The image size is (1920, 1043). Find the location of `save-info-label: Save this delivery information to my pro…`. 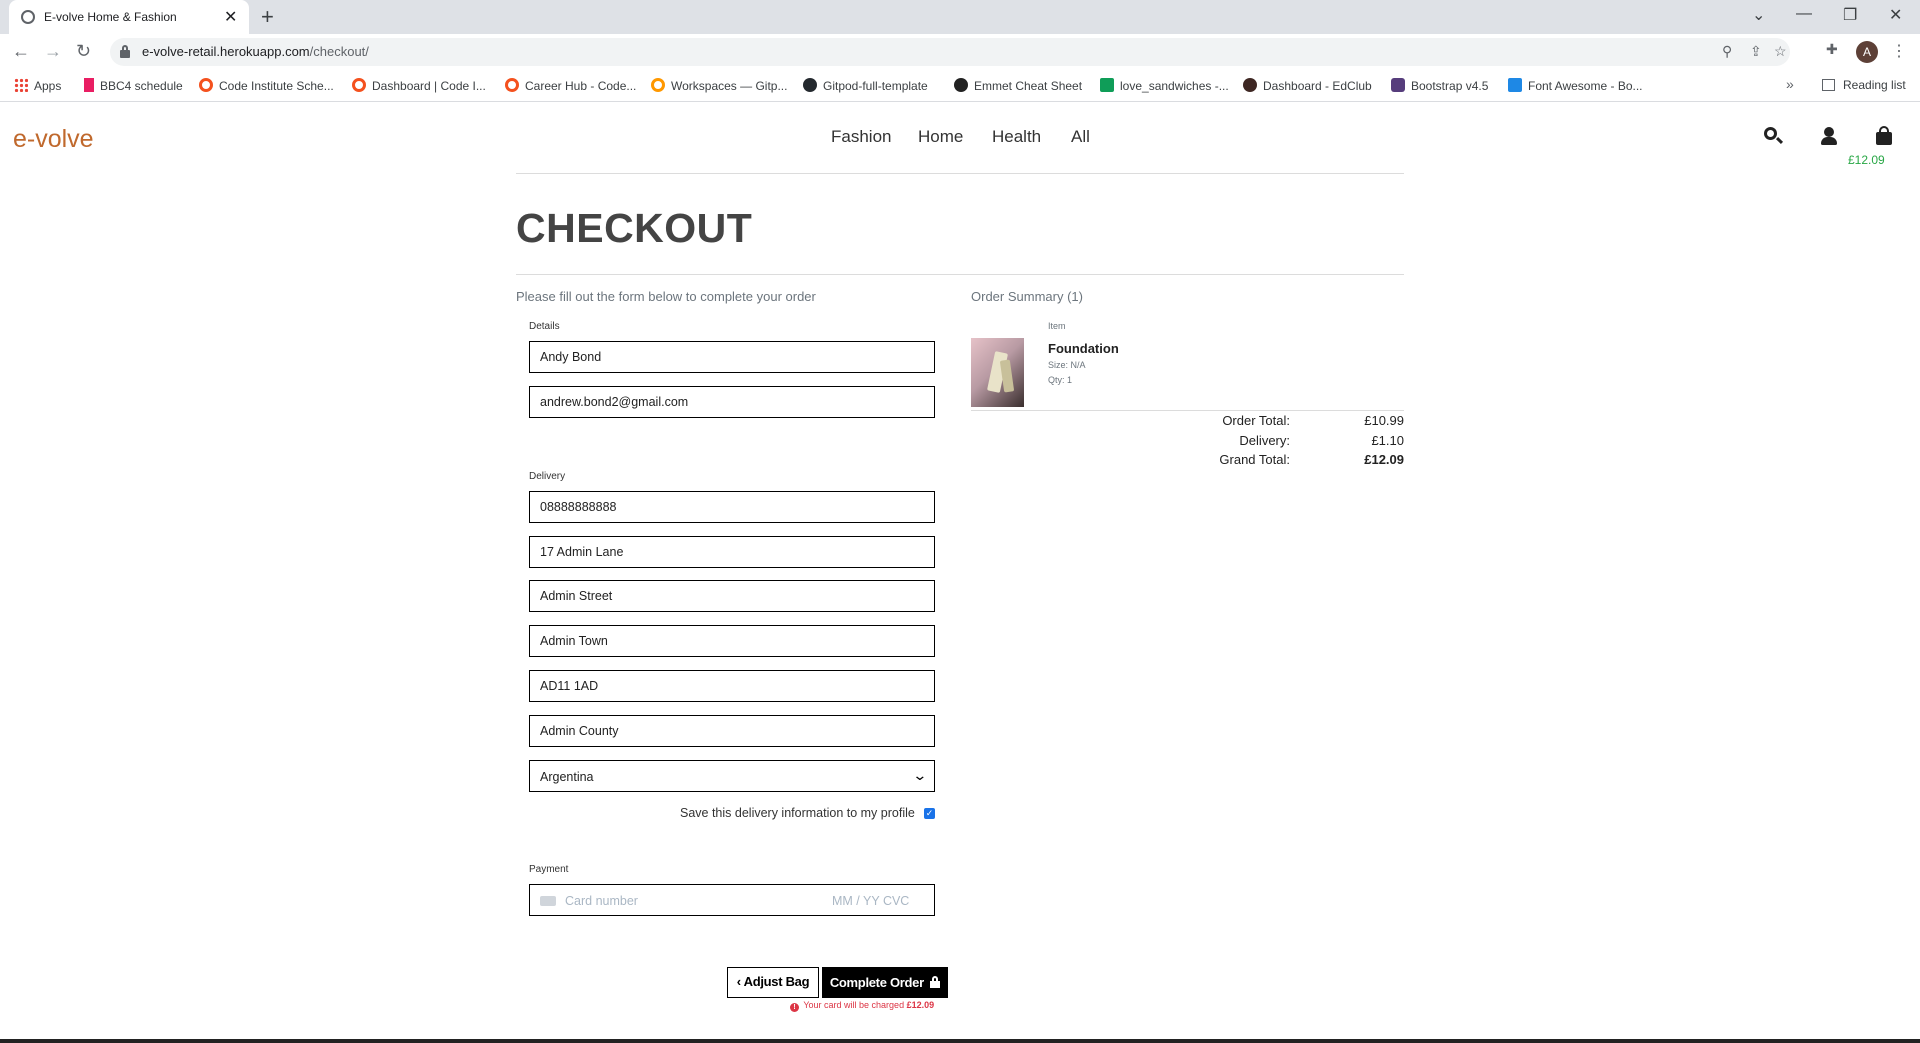

save-info-label: Save this delivery information to my pro… is located at coordinates (797, 813).